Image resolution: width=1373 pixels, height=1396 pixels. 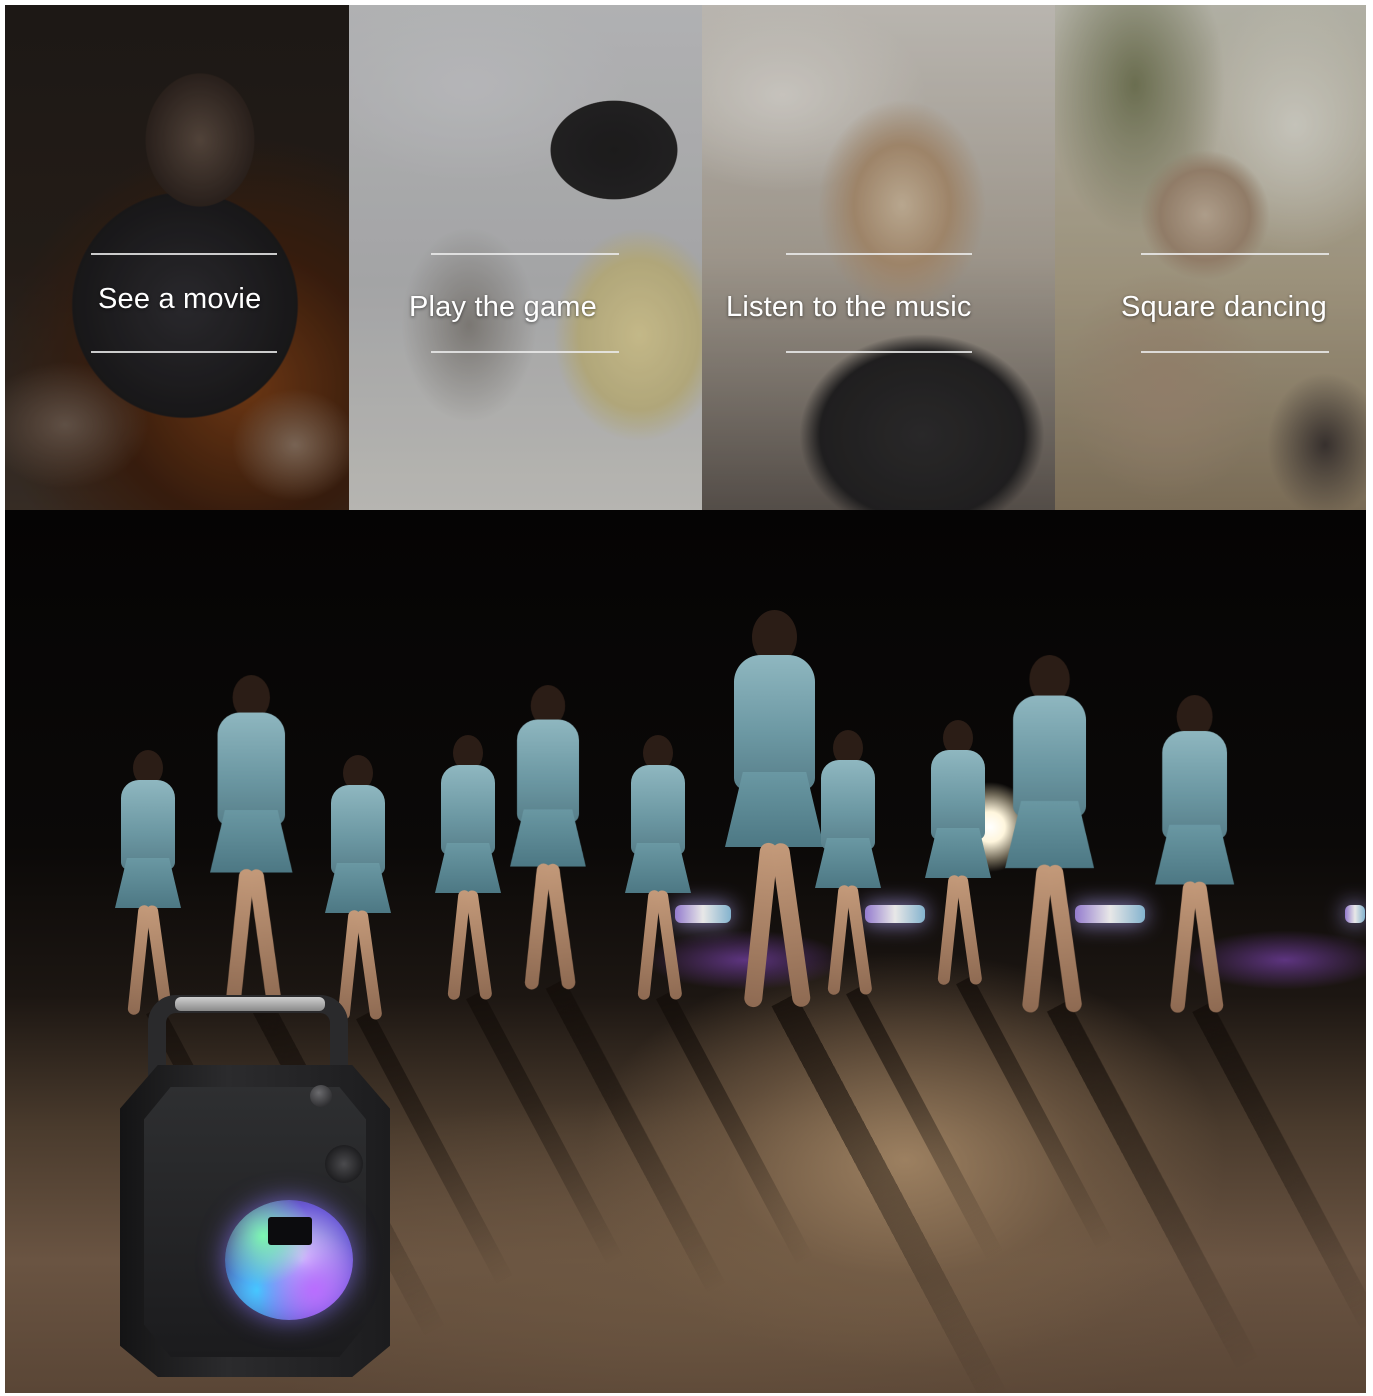 I want to click on caption-block: Listen to the music, so click(x=878, y=303).